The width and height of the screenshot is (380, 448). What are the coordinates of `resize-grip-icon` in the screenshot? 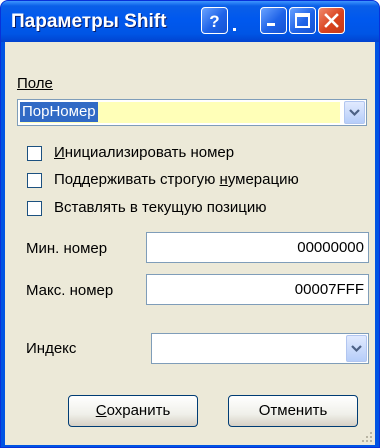 It's located at (366, 436).